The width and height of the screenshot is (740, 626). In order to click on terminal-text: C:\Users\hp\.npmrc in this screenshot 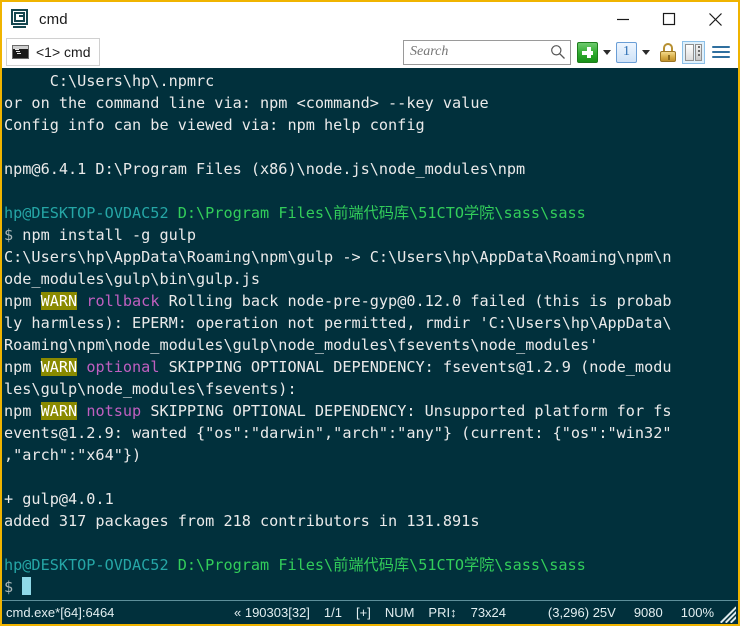, I will do `click(109, 81)`.